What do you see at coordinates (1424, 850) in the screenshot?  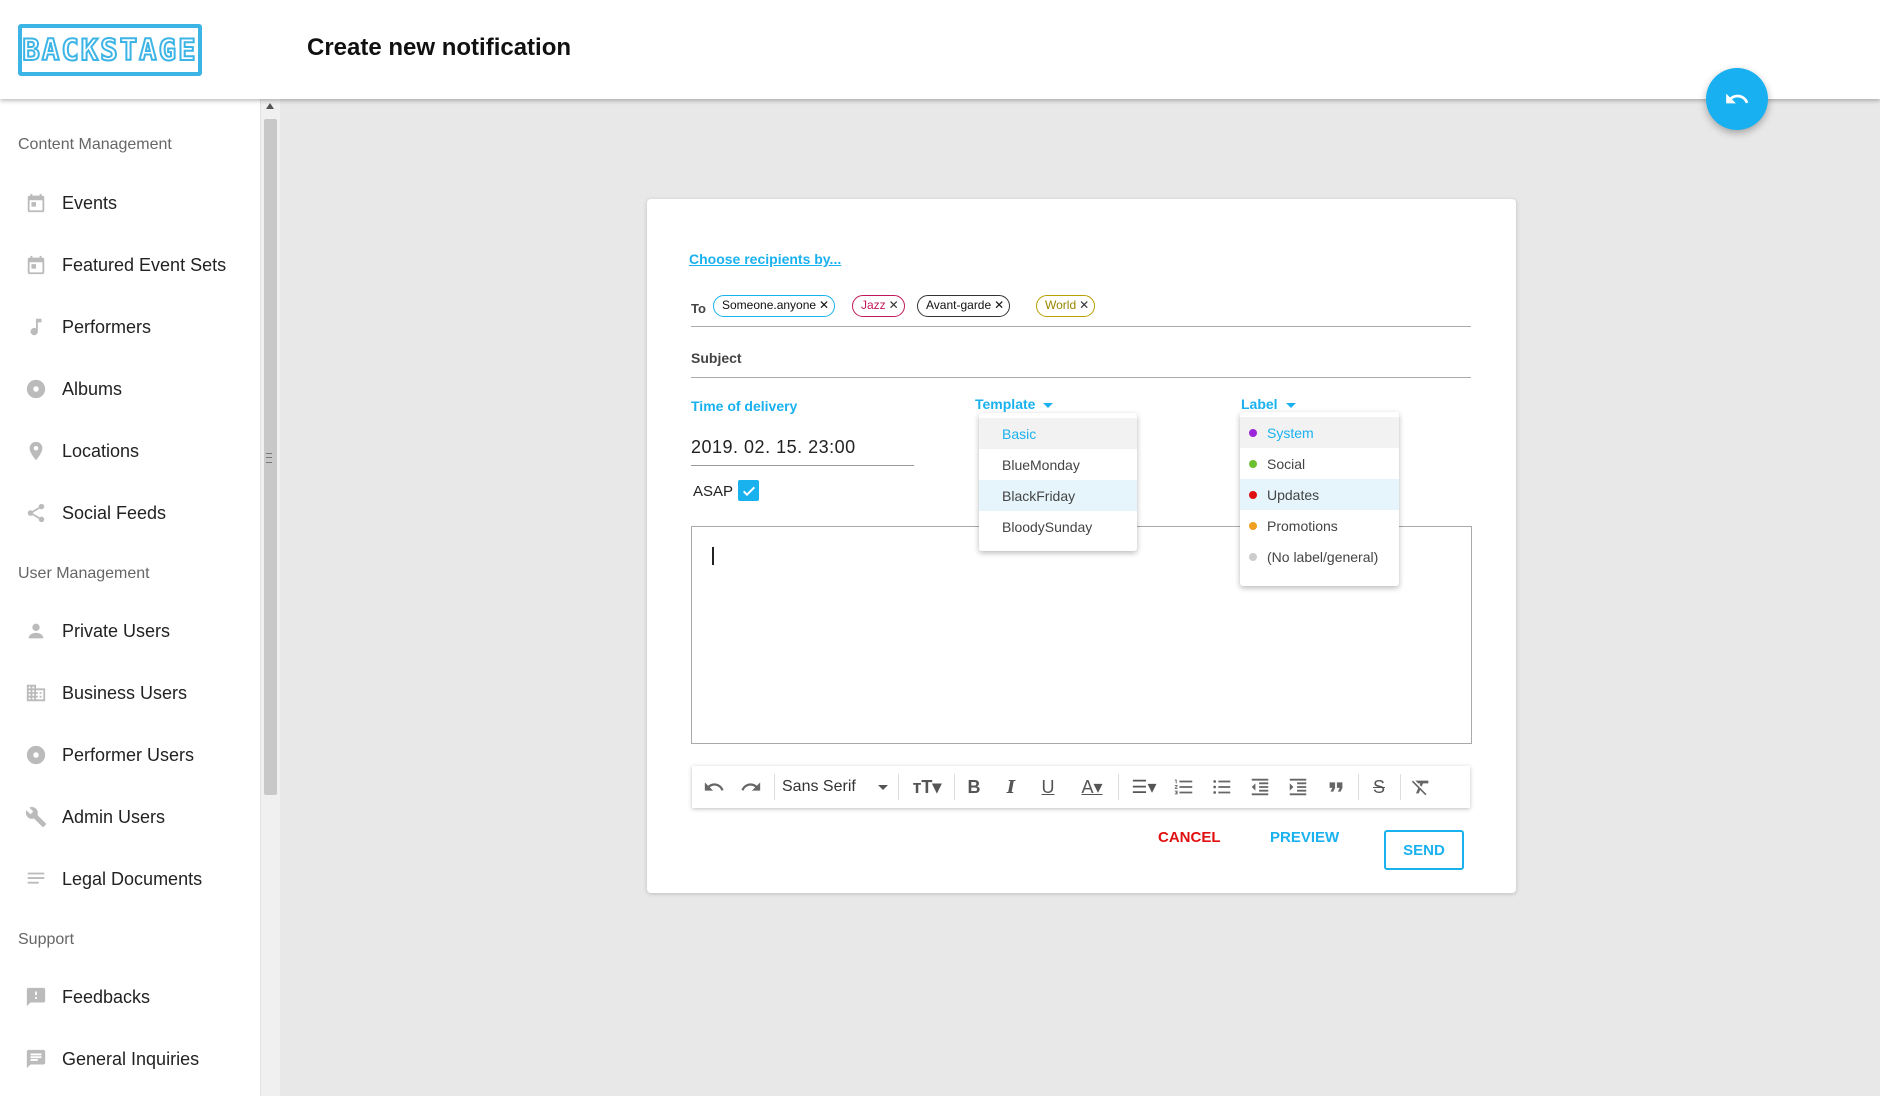 I see `send-button: SEND` at bounding box center [1424, 850].